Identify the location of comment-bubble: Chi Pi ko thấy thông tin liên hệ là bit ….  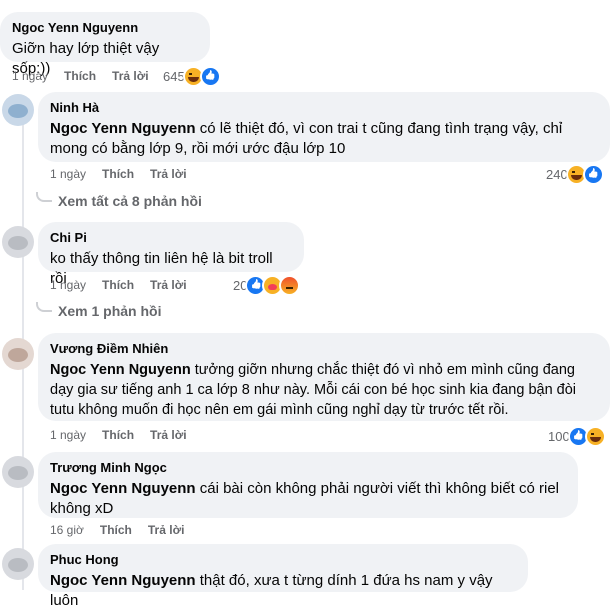
(171, 254).